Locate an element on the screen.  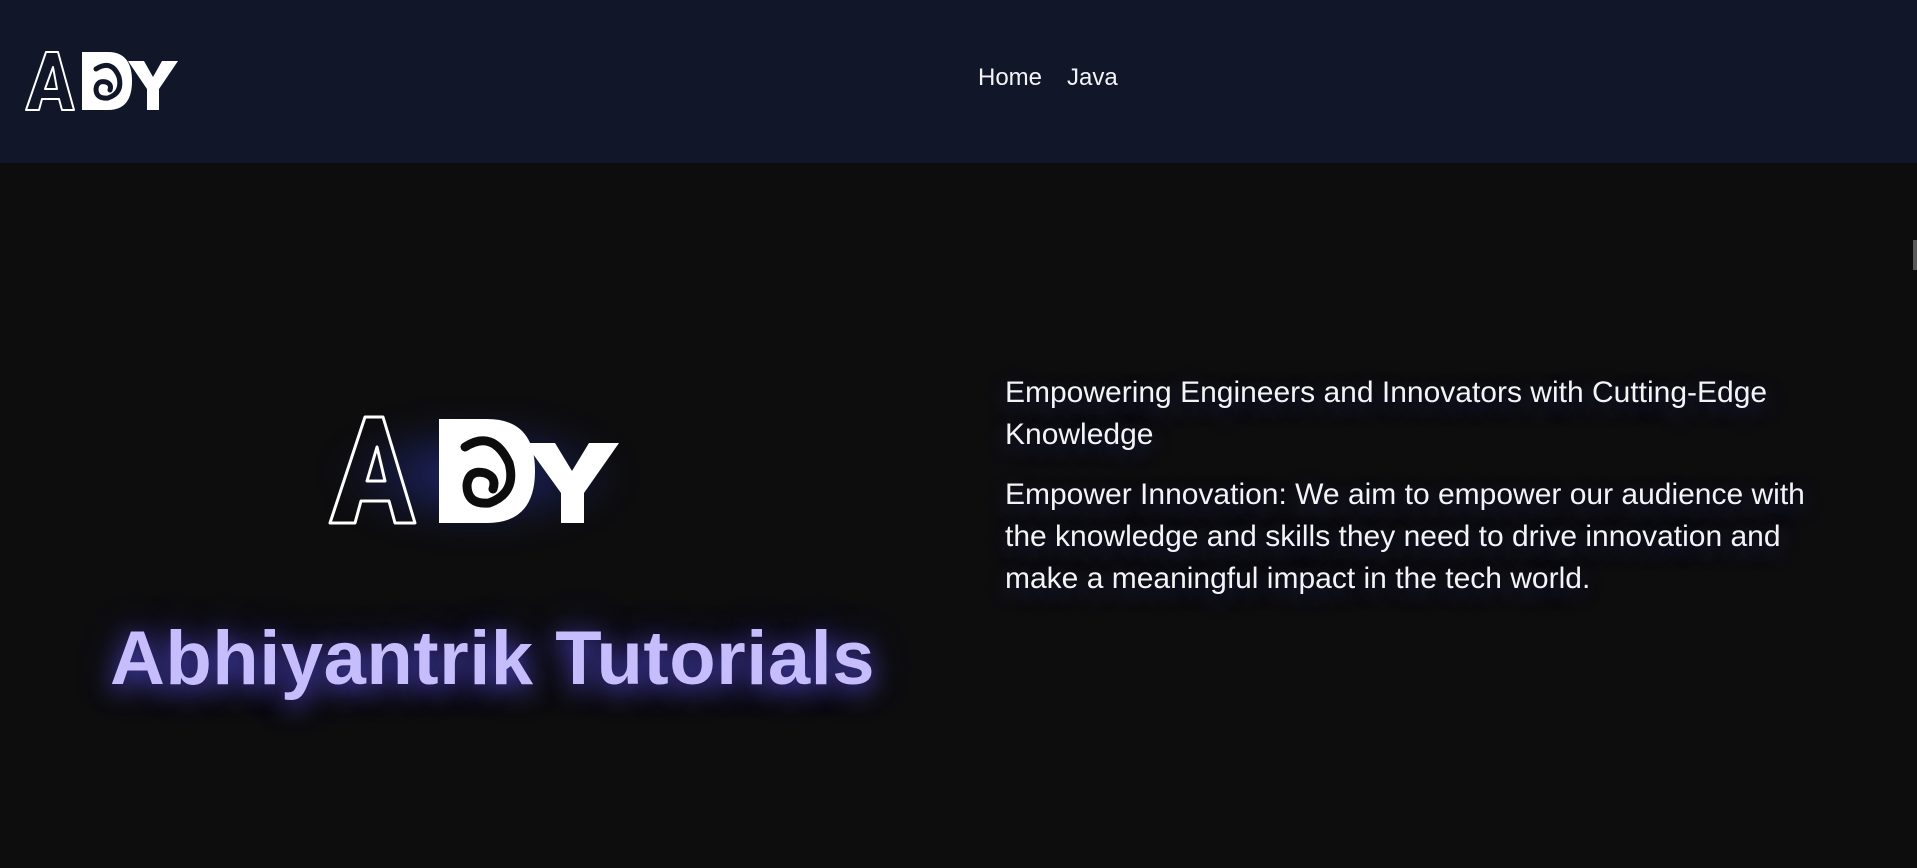
hero-logo is located at coordinates (478, 470).